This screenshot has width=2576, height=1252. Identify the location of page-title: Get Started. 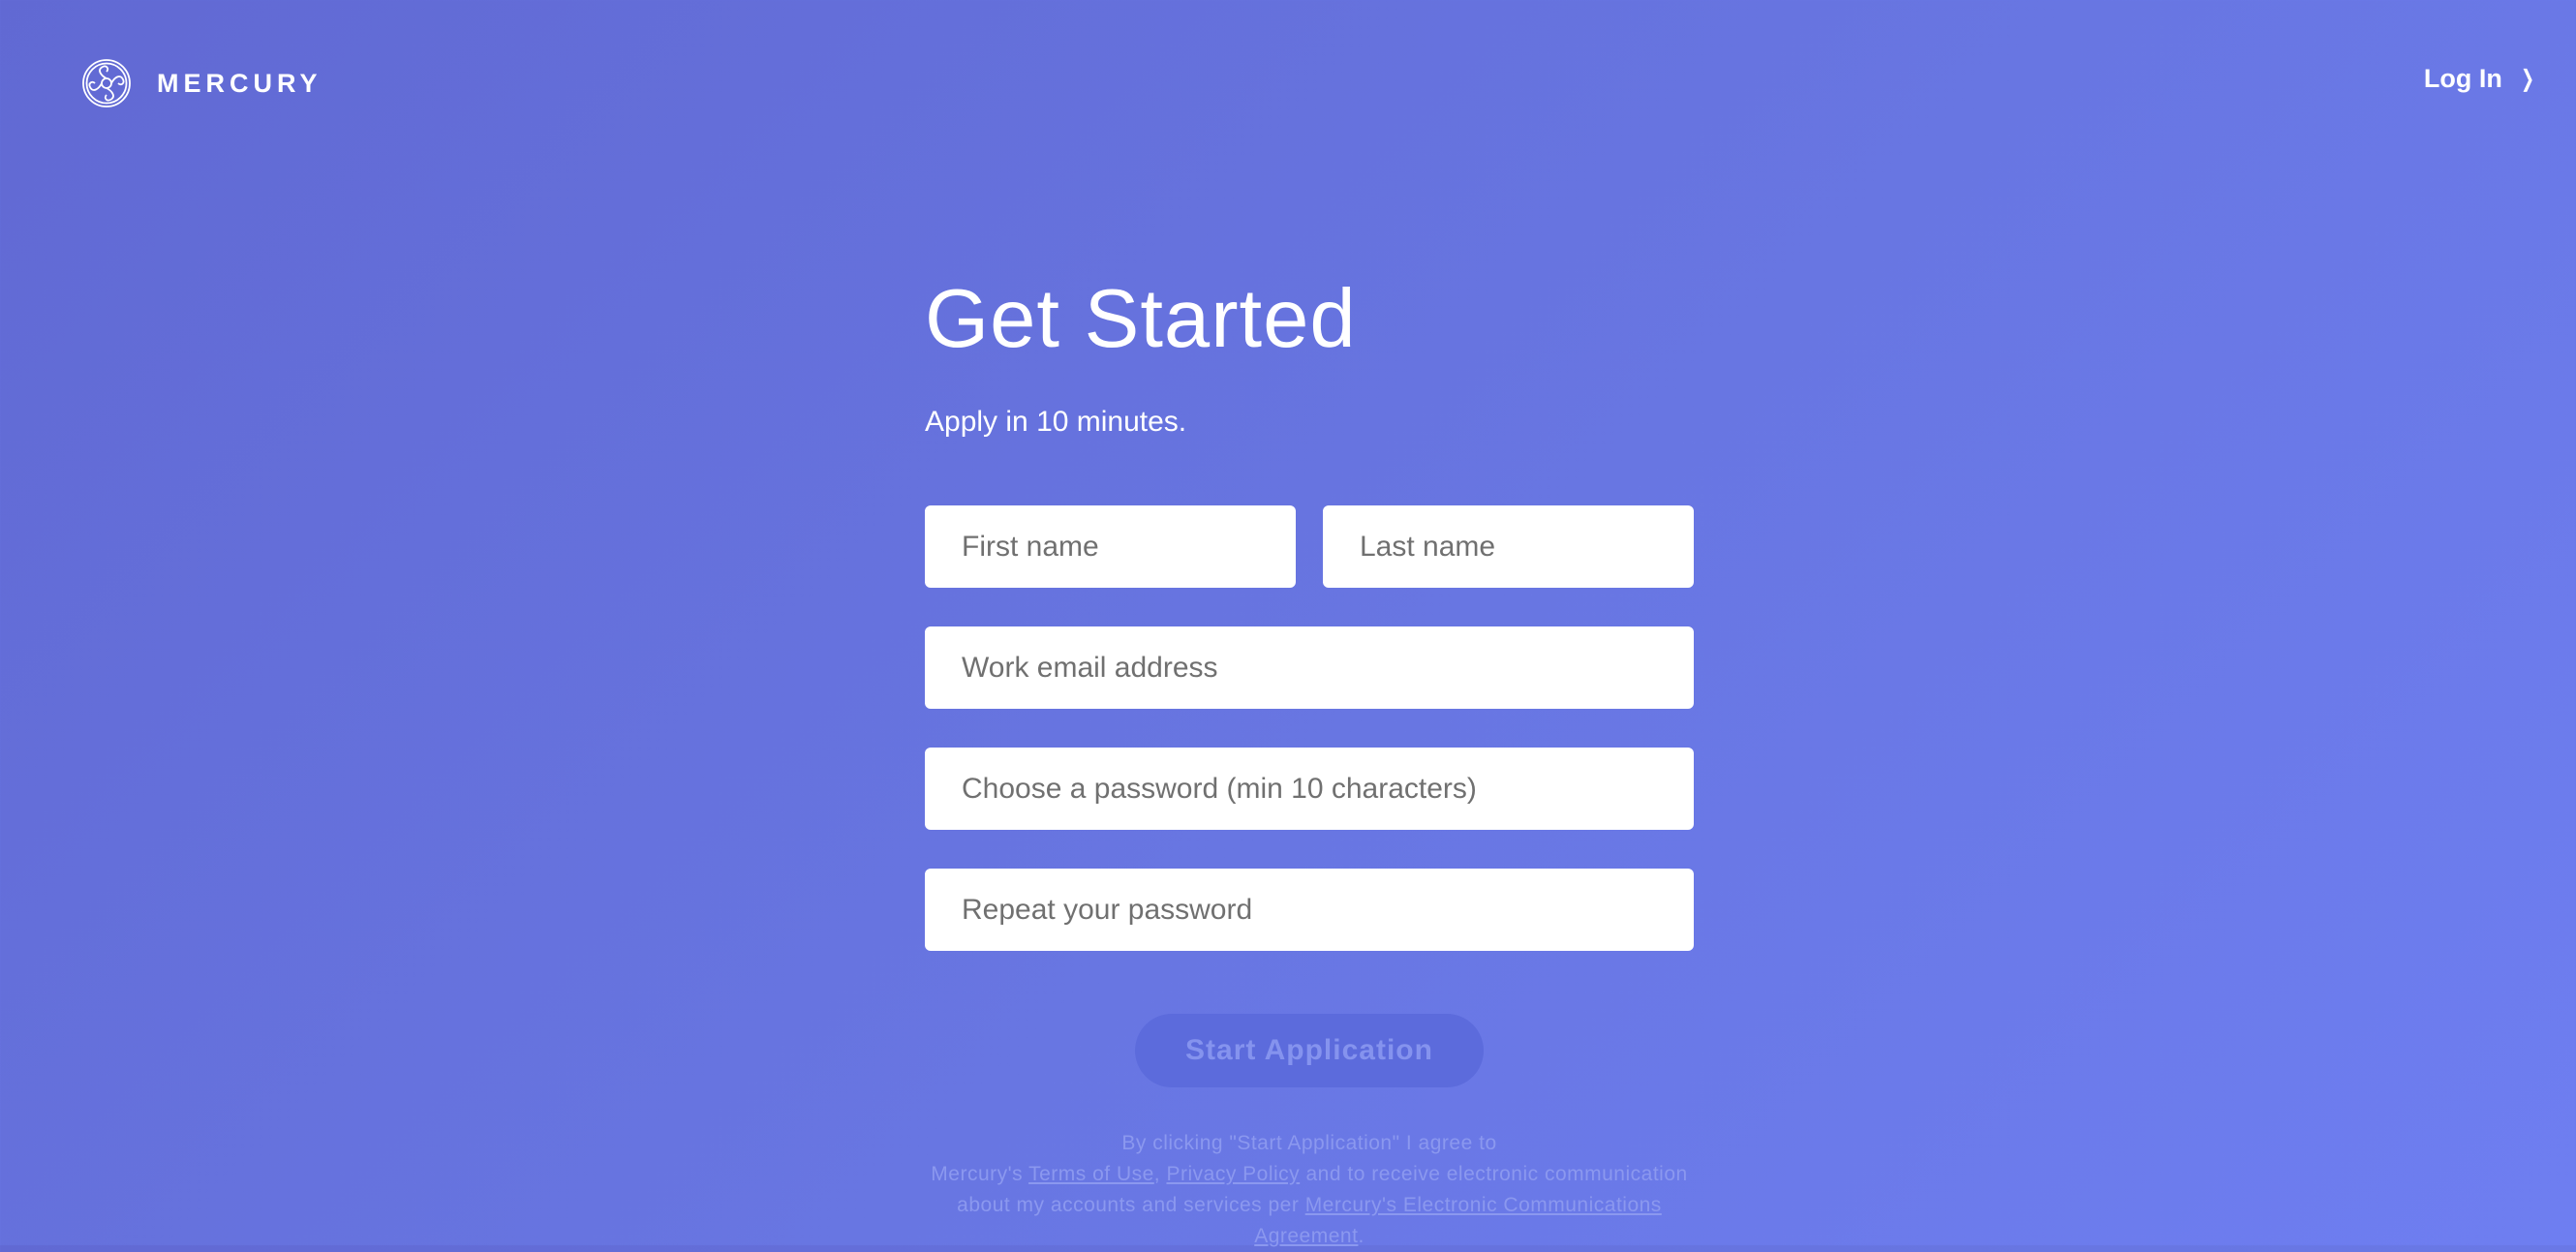
(1141, 319).